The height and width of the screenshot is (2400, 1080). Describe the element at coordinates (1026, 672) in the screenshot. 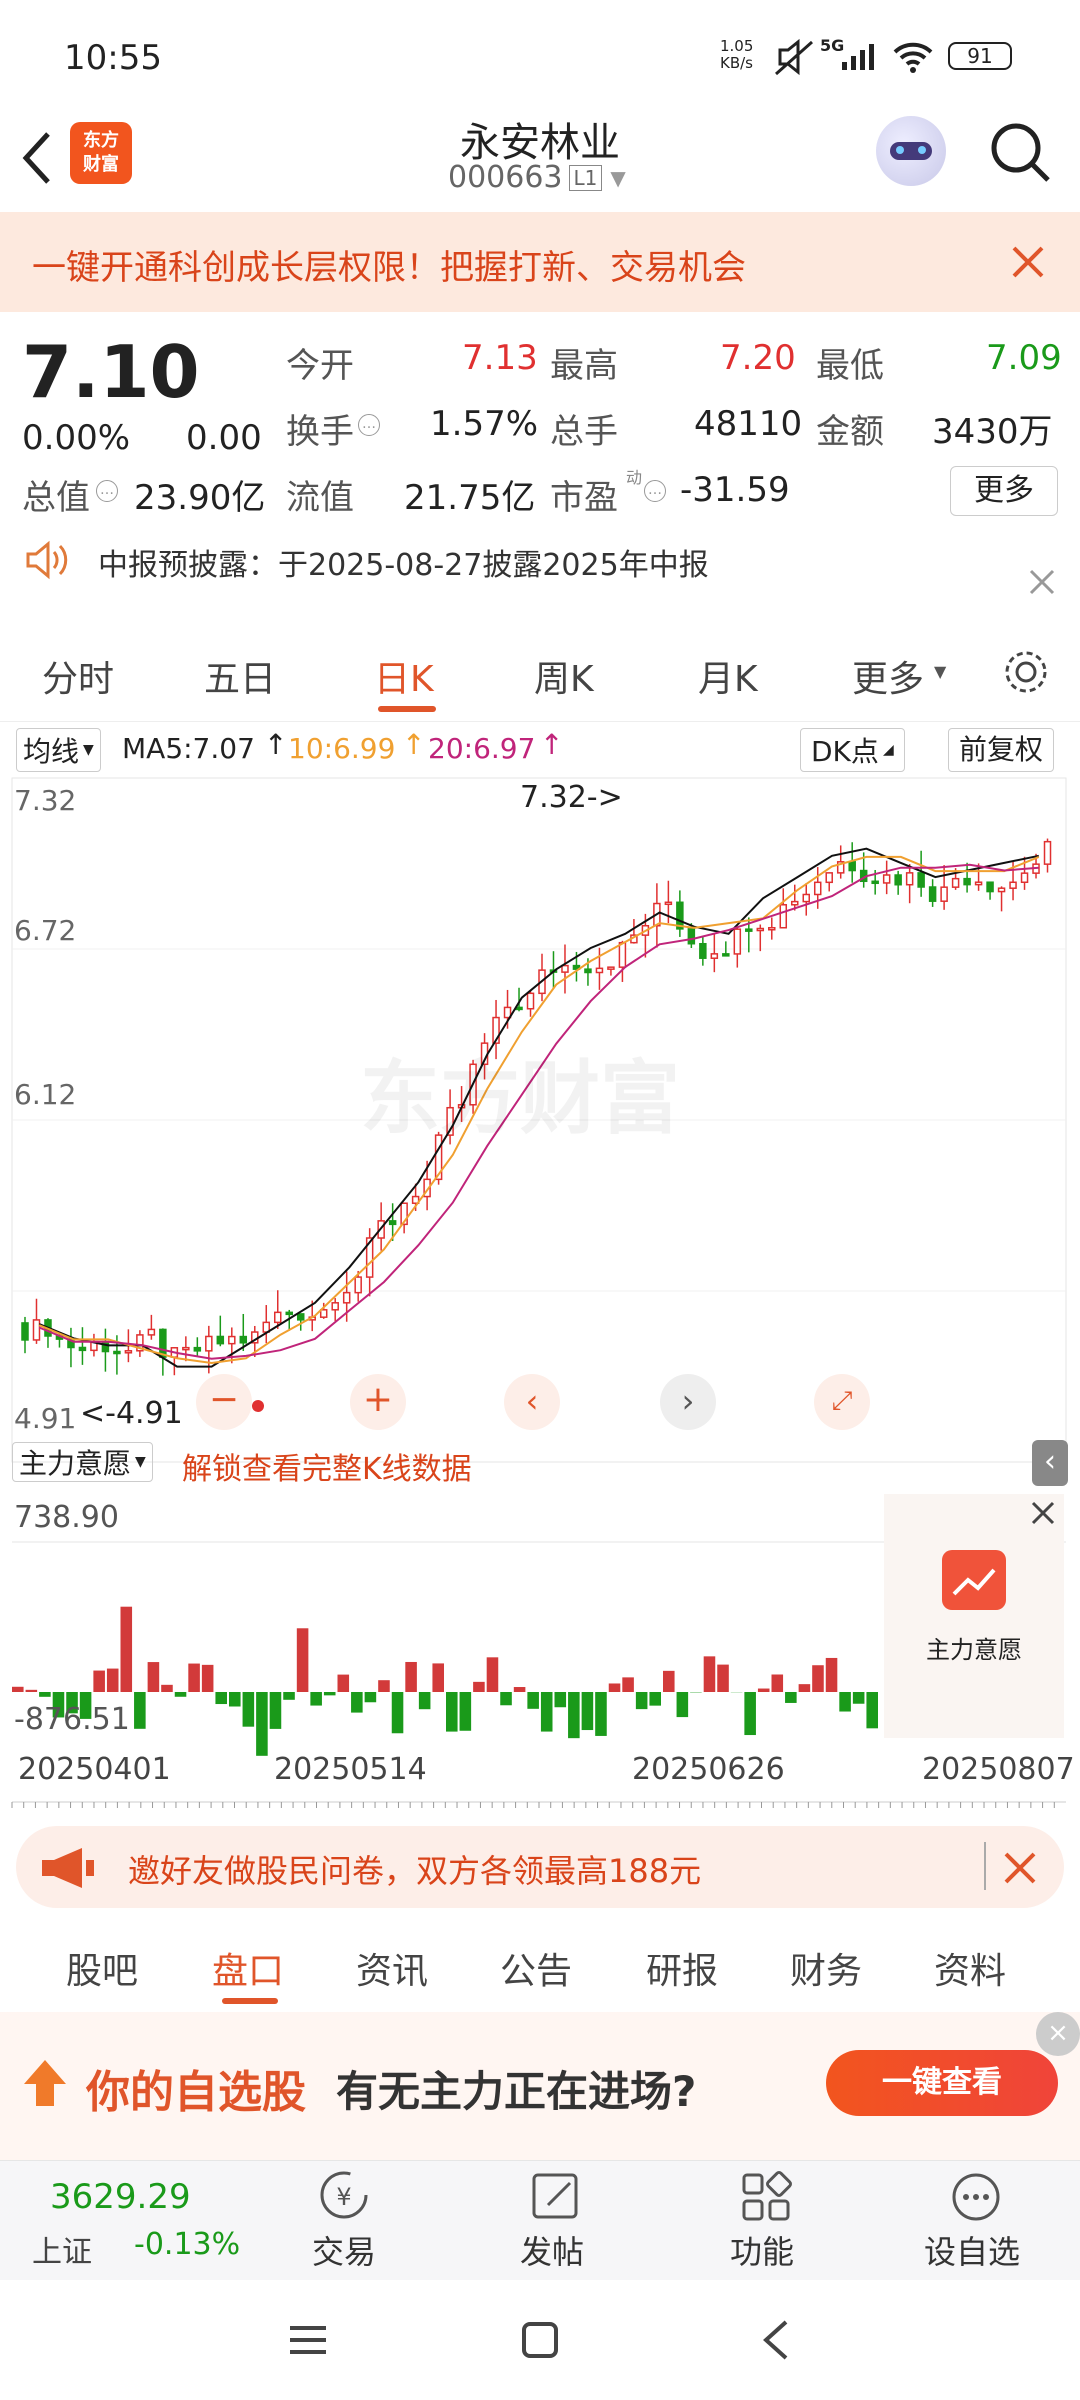

I see `gear-icon` at that location.